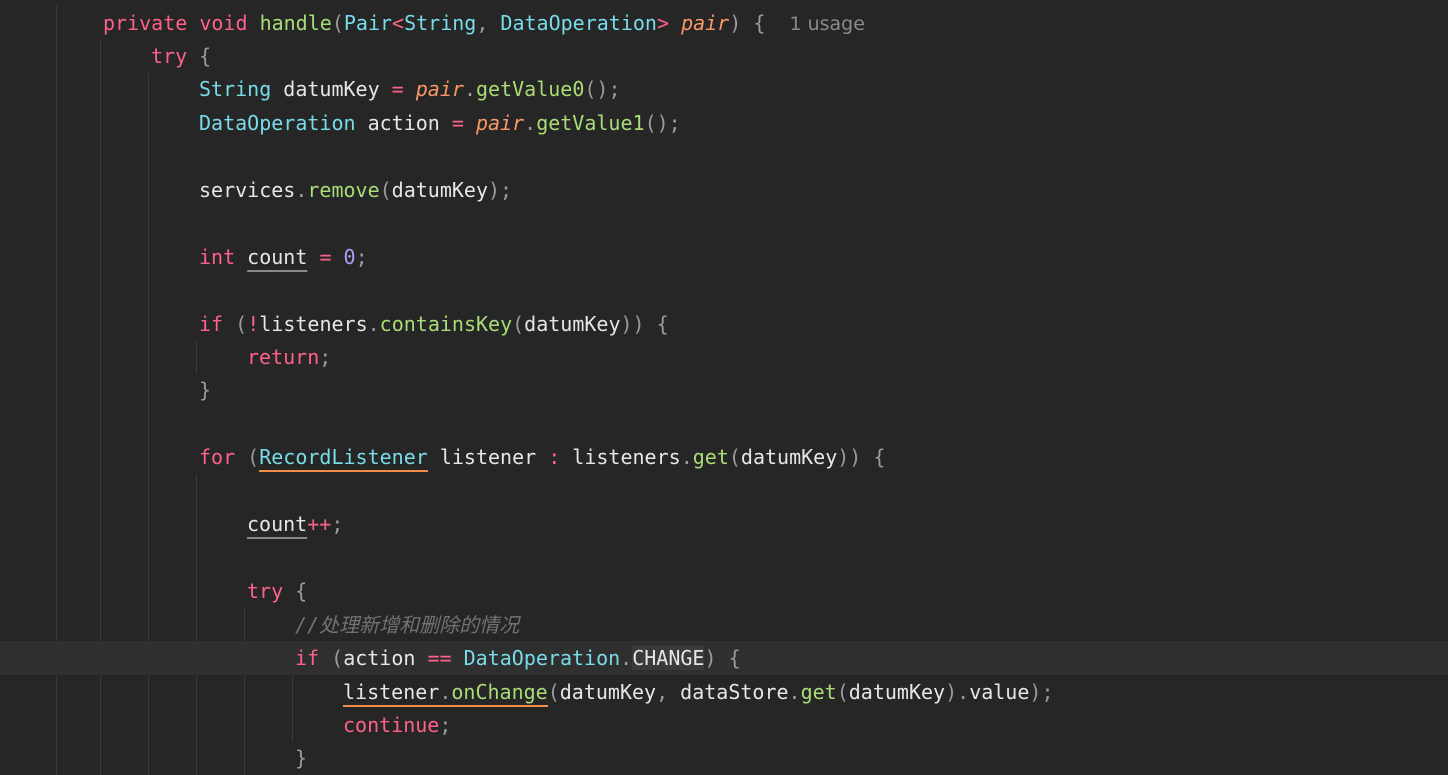 Image resolution: width=1448 pixels, height=775 pixels. Describe the element at coordinates (343, 459) in the screenshot. I see `token-ty: RecordListener` at that location.